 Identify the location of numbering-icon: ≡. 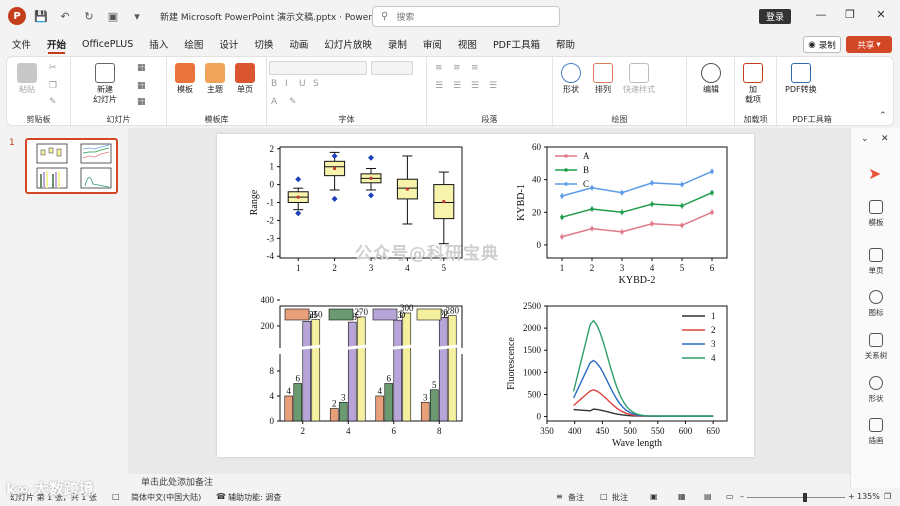
(457, 68).